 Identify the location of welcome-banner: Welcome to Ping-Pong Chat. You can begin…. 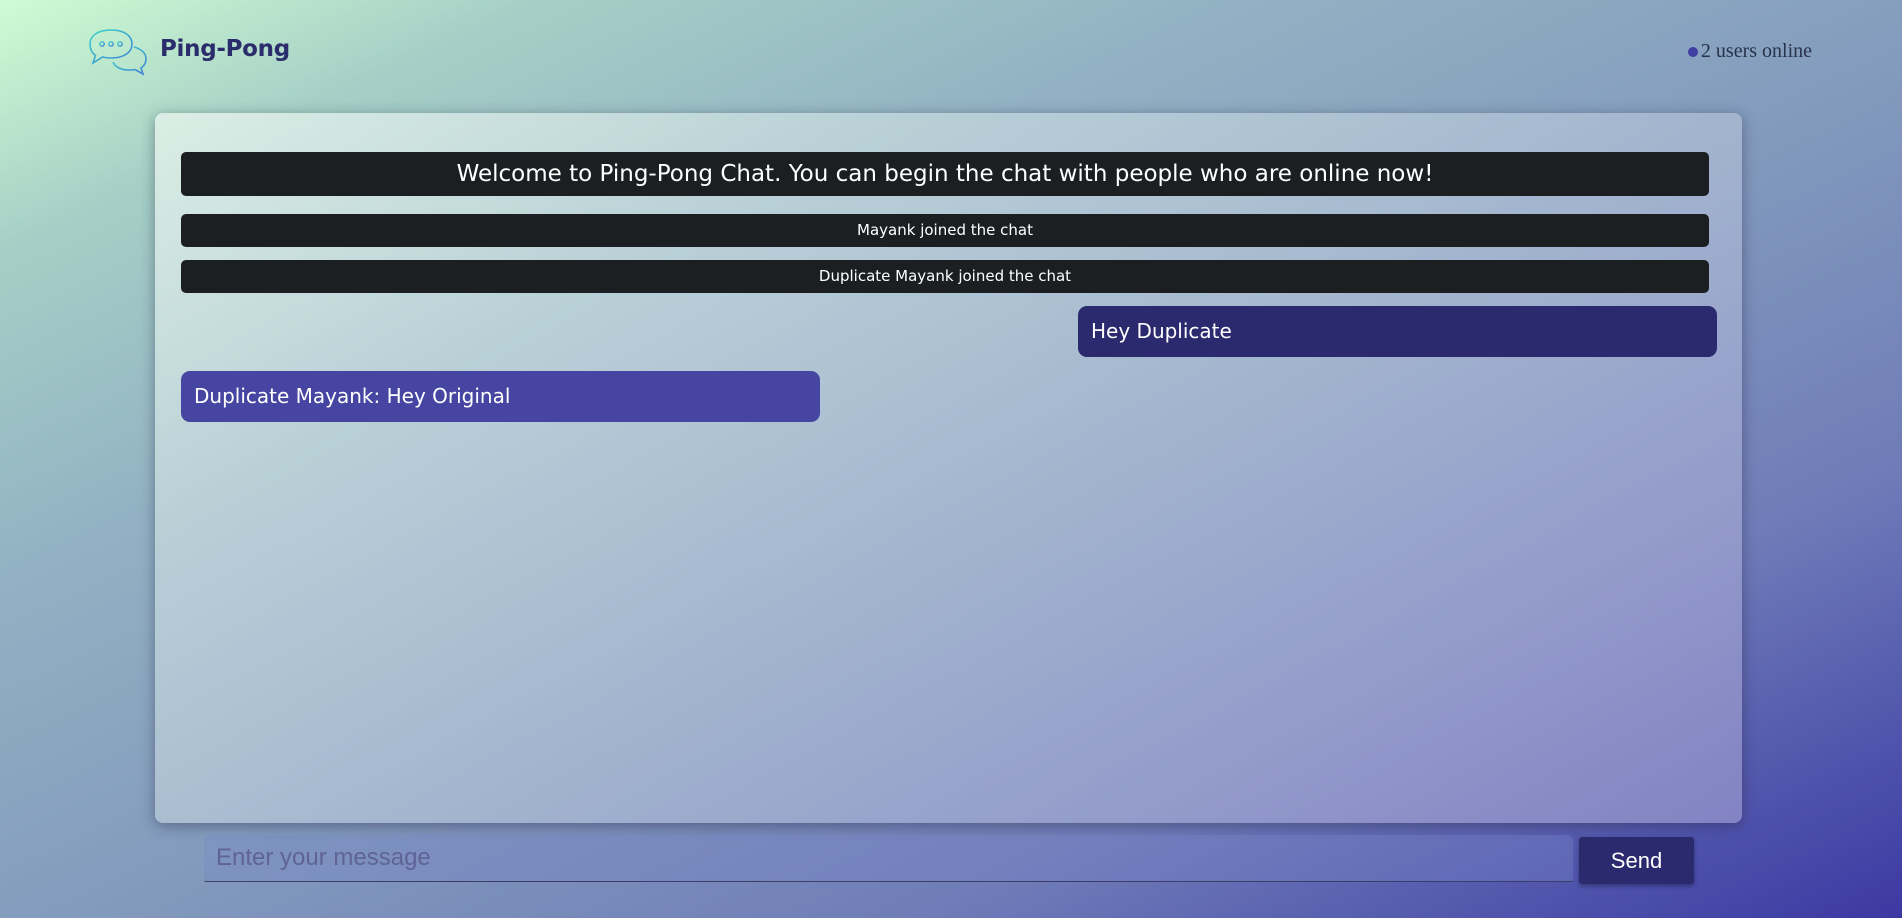
(945, 174).